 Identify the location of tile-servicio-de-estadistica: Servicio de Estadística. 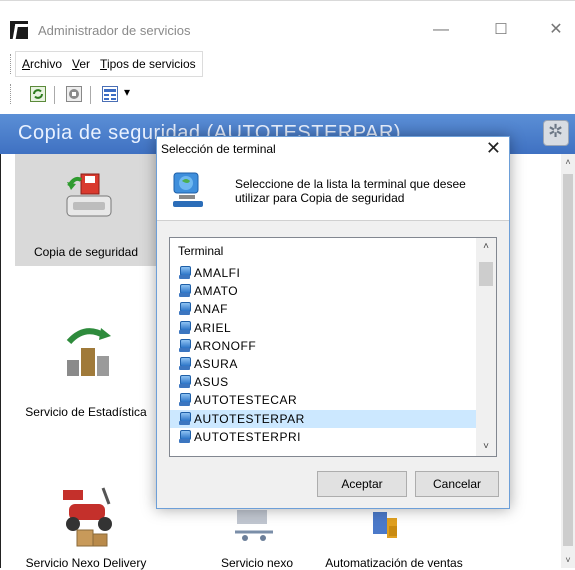
(86, 364).